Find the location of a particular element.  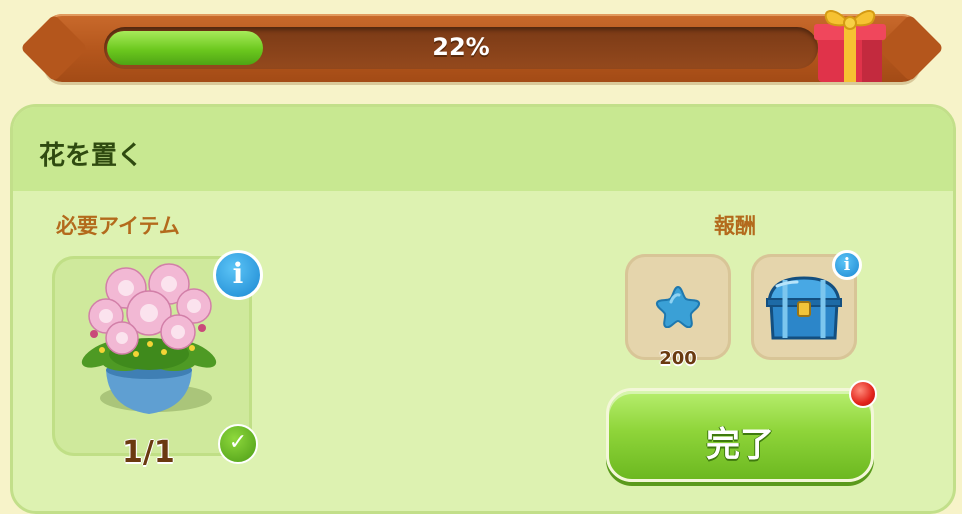

quest-title: 花を置く is located at coordinates (91, 156).